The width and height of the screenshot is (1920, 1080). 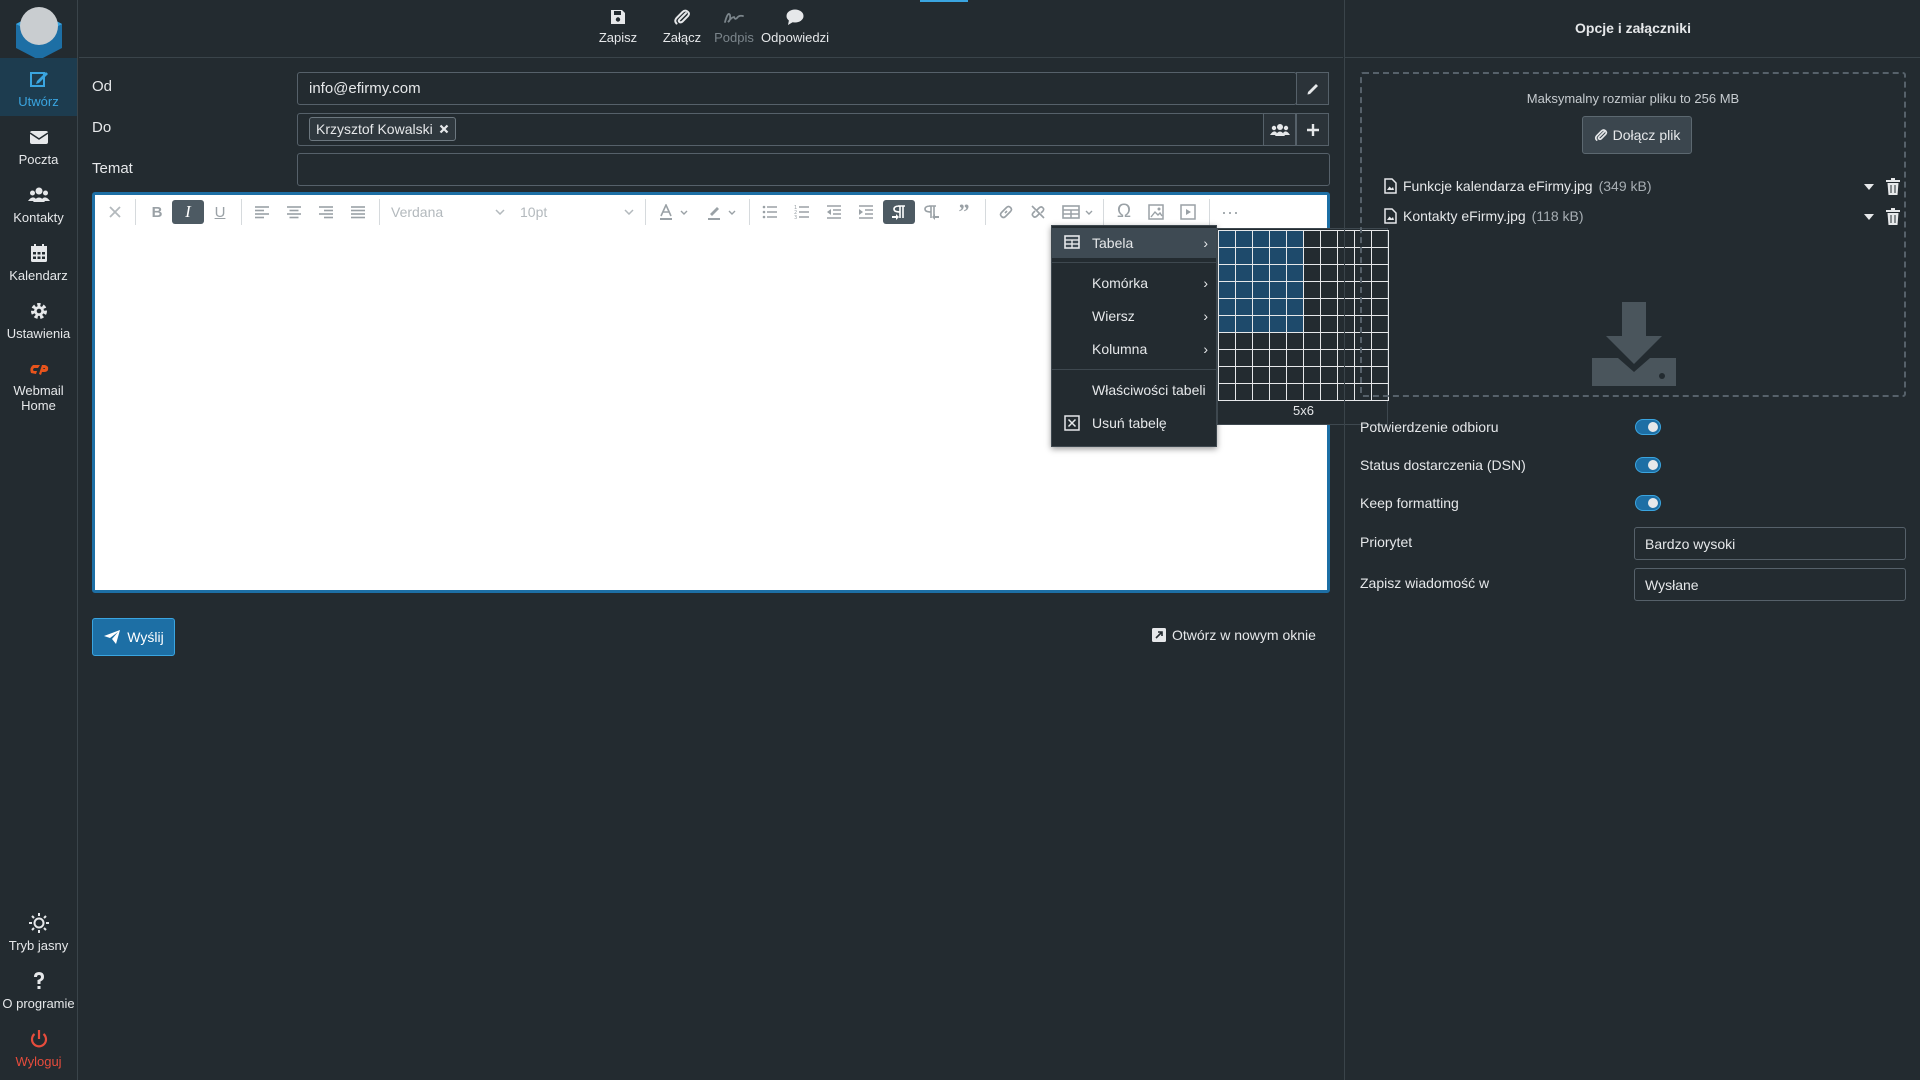 What do you see at coordinates (1134, 349) in the screenshot?
I see `menu-item-column: Kolumna ›` at bounding box center [1134, 349].